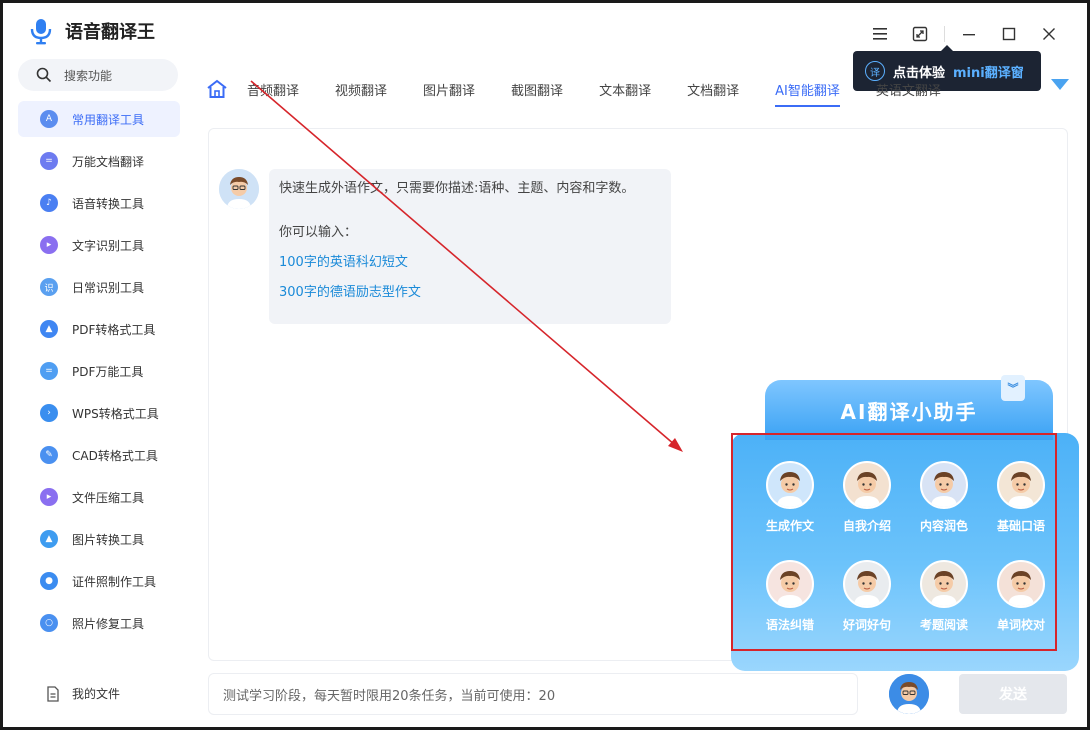 The height and width of the screenshot is (730, 1090). What do you see at coordinates (713, 89) in the screenshot?
I see `tab: 文档翻译` at bounding box center [713, 89].